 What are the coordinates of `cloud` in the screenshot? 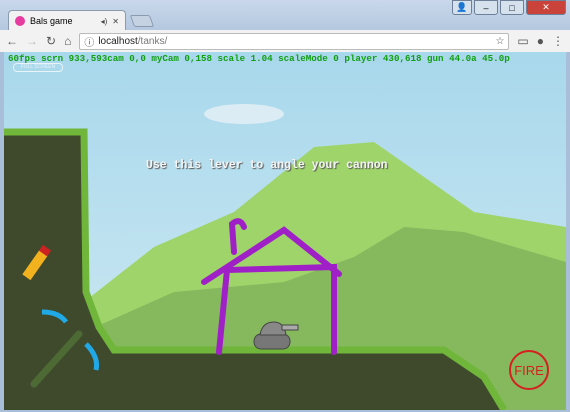 It's located at (244, 114).